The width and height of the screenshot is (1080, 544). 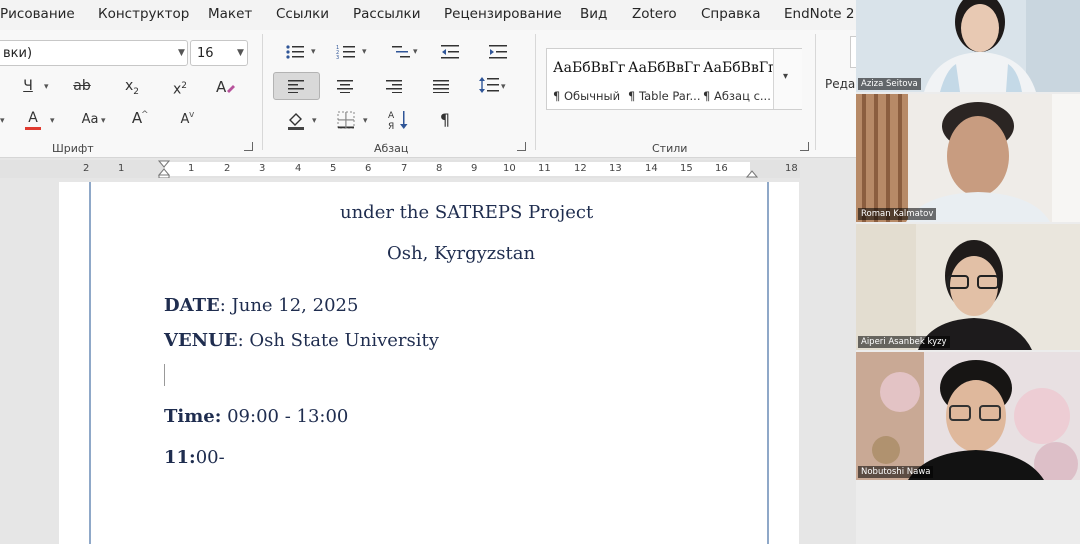 What do you see at coordinates (37, 14) in the screenshot?
I see `tab-drawing: Рисование` at bounding box center [37, 14].